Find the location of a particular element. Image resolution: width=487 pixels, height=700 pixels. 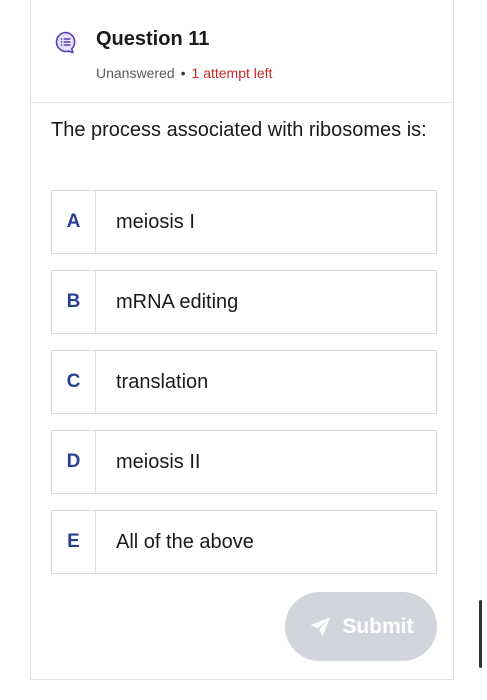

submit-label: Submit is located at coordinates (378, 626).